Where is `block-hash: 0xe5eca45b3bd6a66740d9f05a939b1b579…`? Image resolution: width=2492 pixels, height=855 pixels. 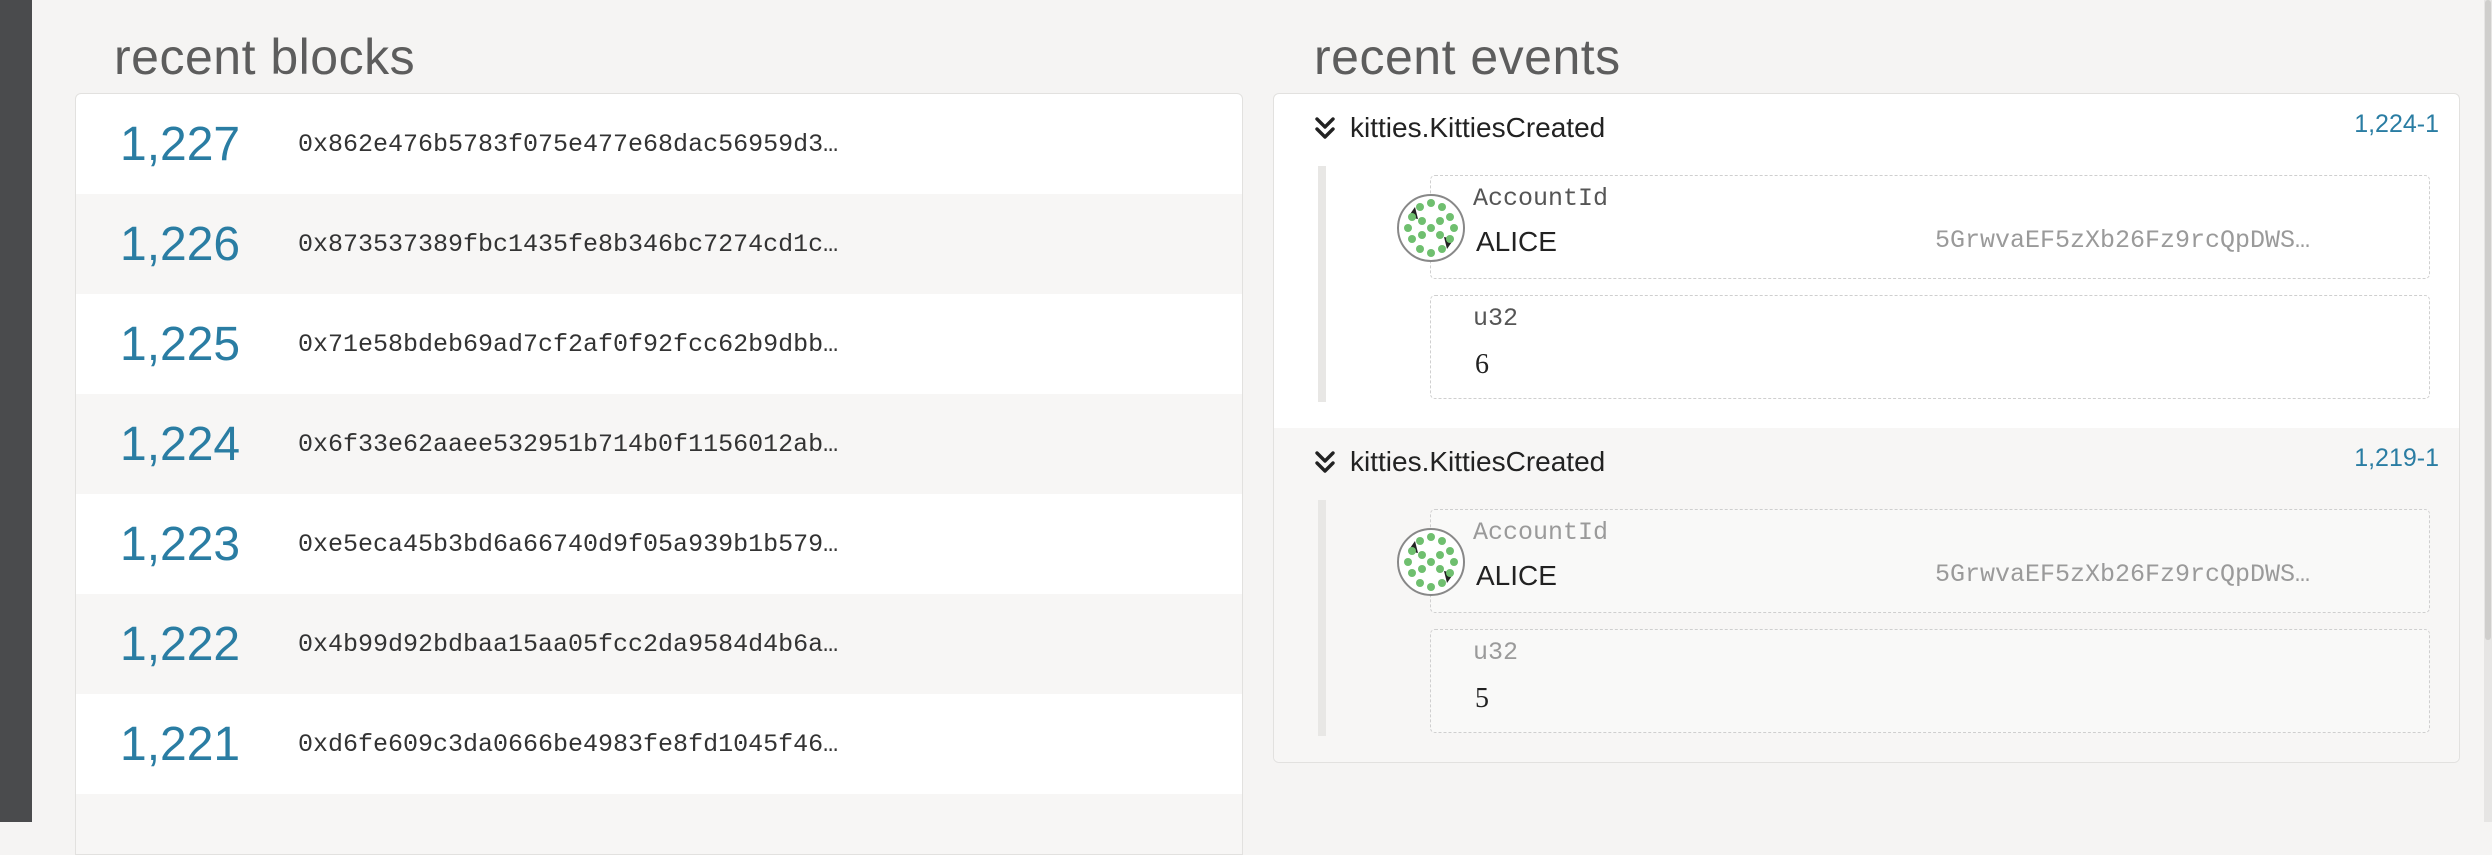 block-hash: 0xe5eca45b3bd6a66740d9f05a939b1b579… is located at coordinates (568, 544).